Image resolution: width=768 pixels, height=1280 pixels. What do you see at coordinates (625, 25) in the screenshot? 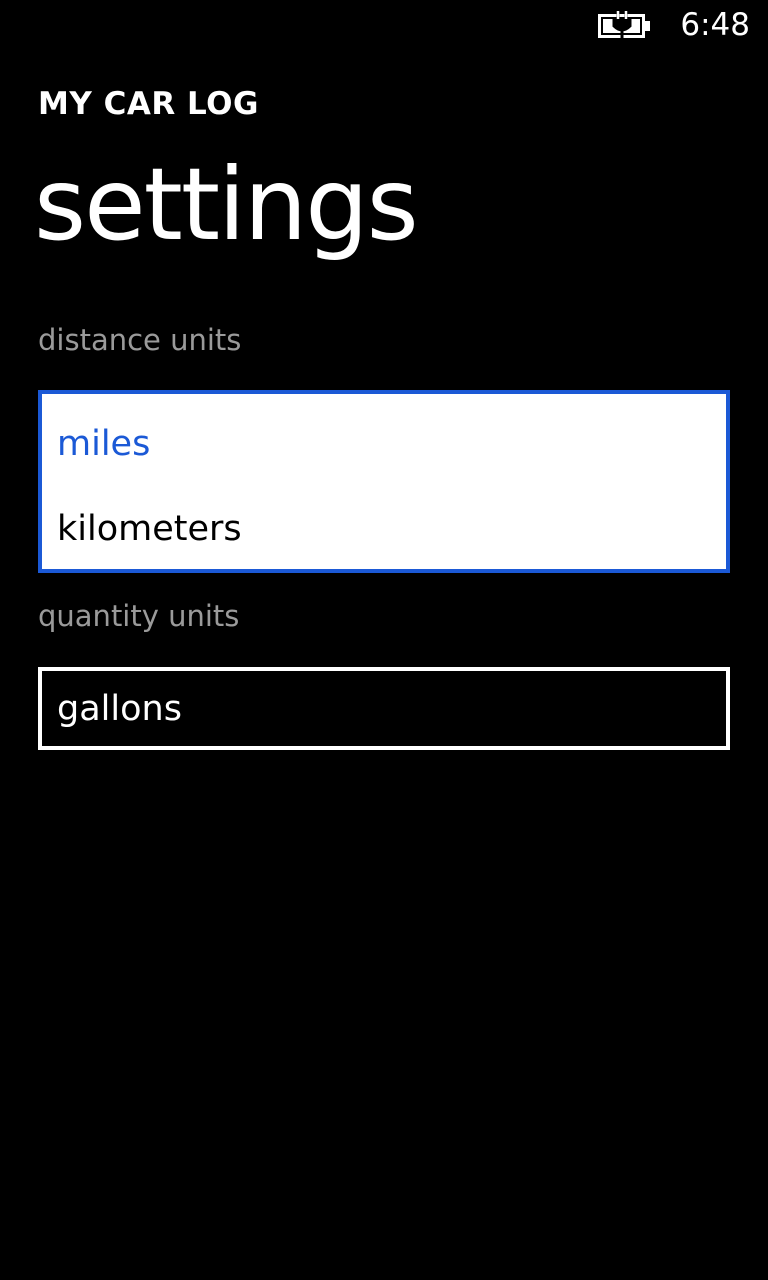
I see `battery-charging-icon` at bounding box center [625, 25].